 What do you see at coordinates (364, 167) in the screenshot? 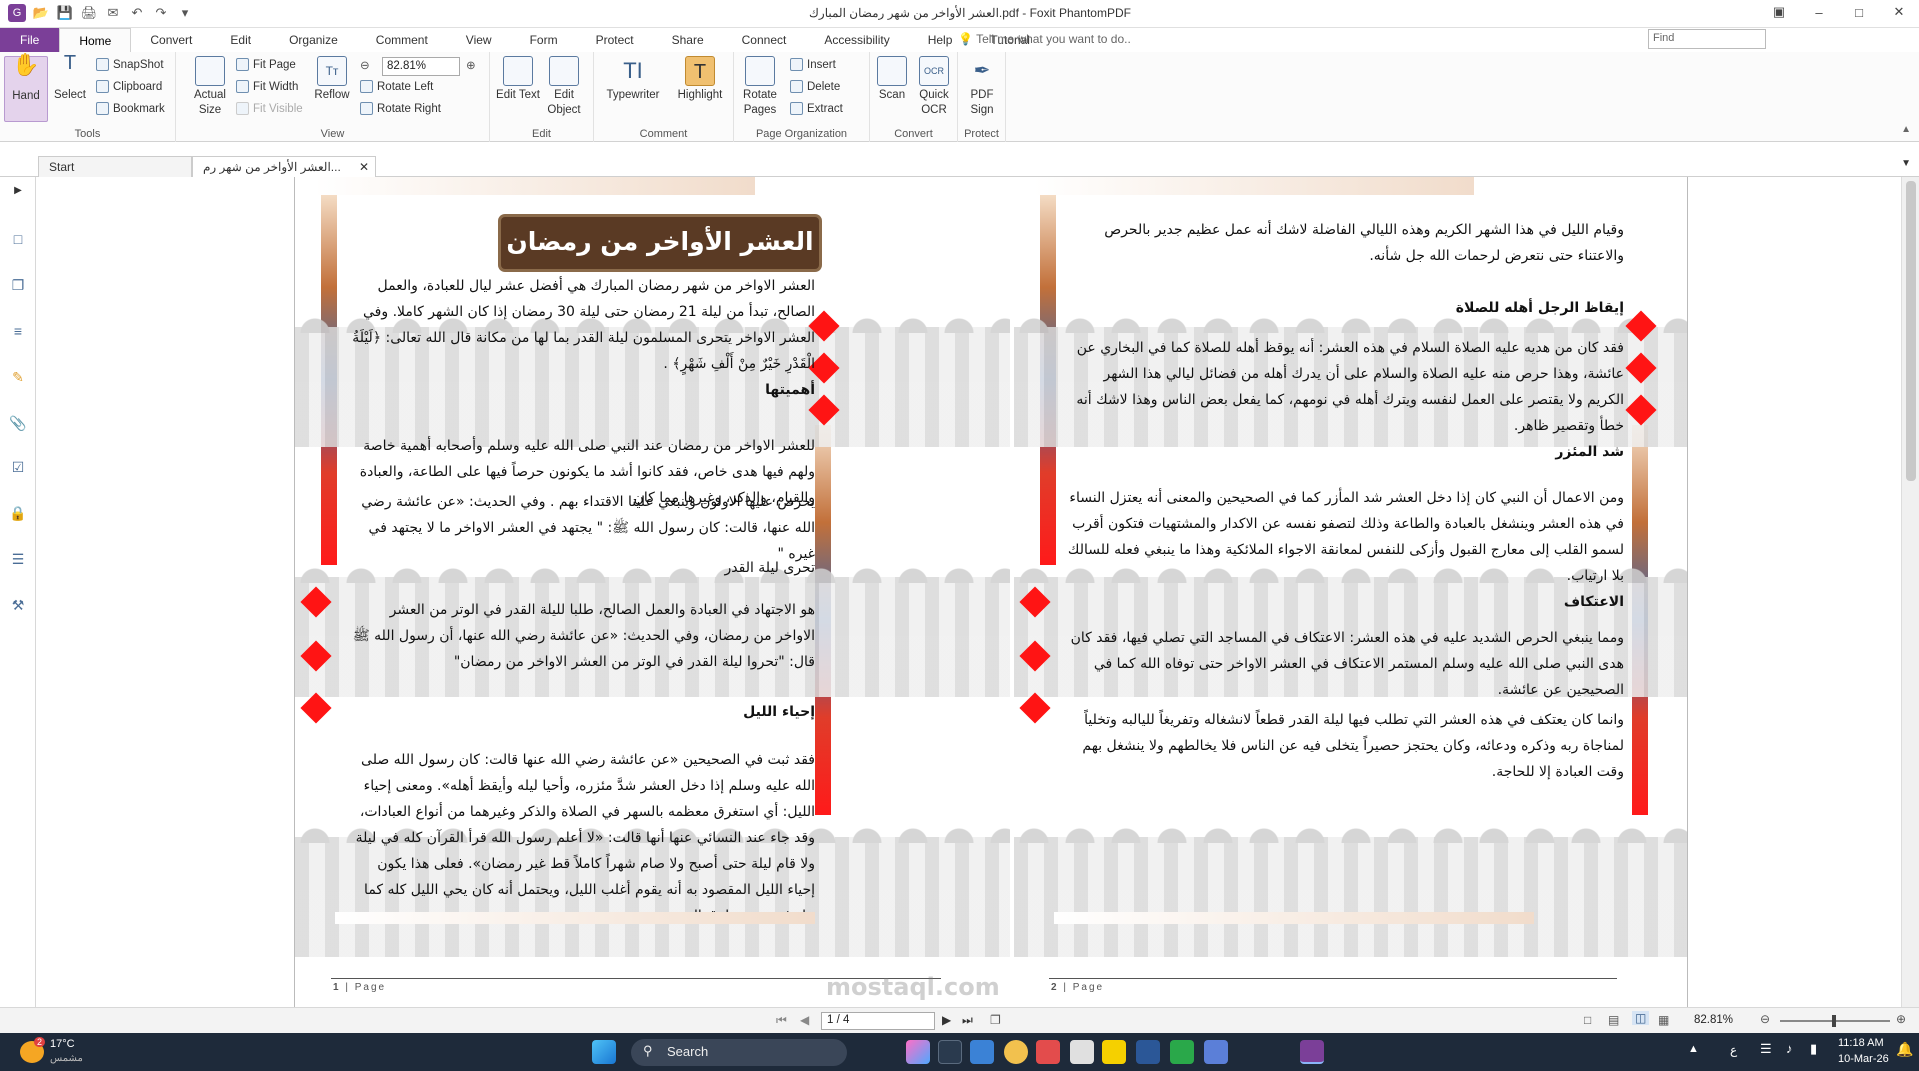
I see `close-tab-icon: ✕` at bounding box center [364, 167].